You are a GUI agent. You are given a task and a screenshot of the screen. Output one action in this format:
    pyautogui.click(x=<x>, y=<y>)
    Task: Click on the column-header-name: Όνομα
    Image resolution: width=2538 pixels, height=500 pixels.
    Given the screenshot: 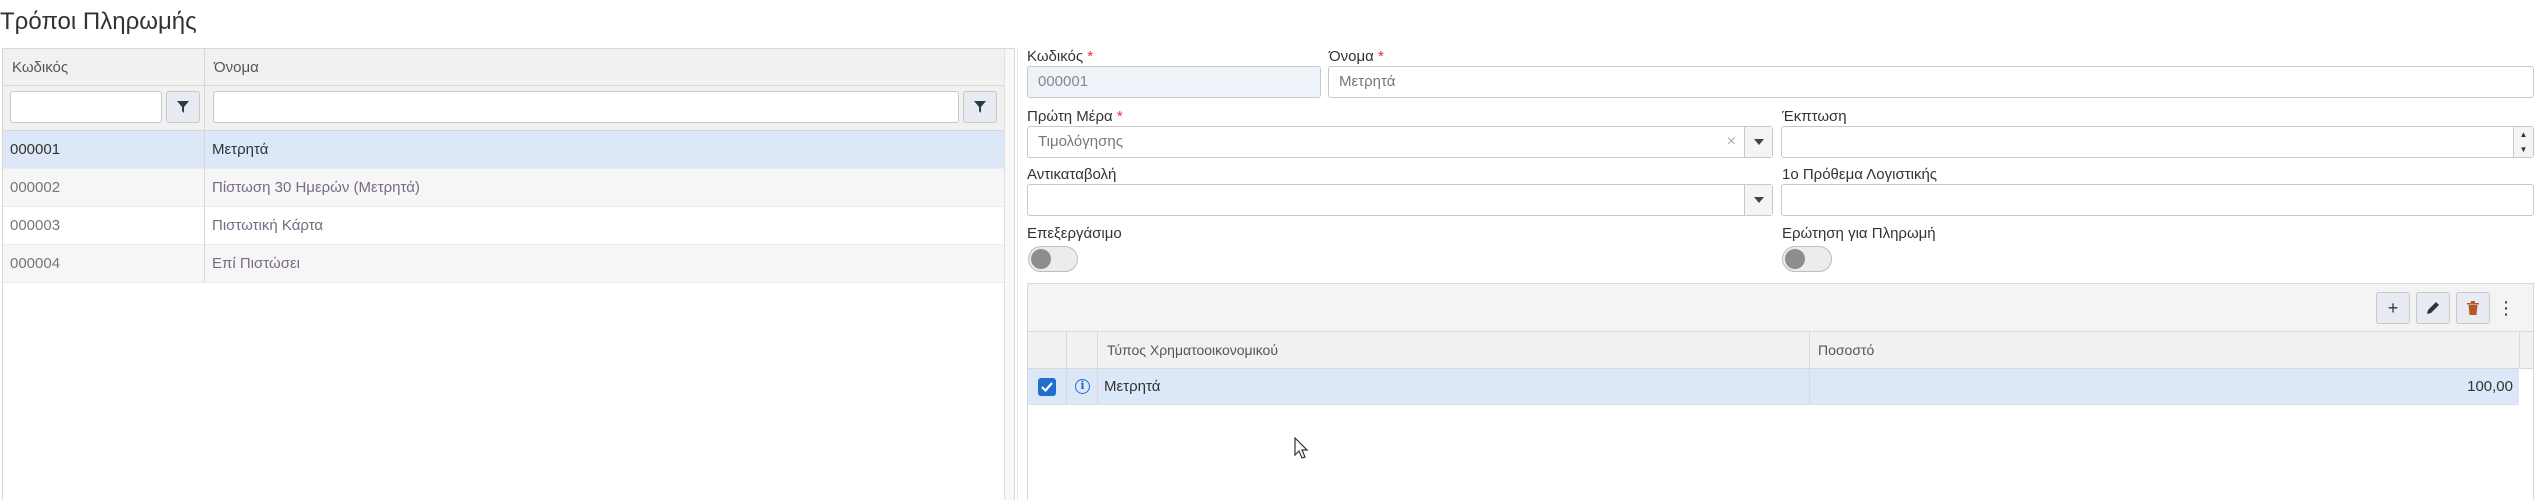 What is the action you would take?
    pyautogui.click(x=600, y=67)
    